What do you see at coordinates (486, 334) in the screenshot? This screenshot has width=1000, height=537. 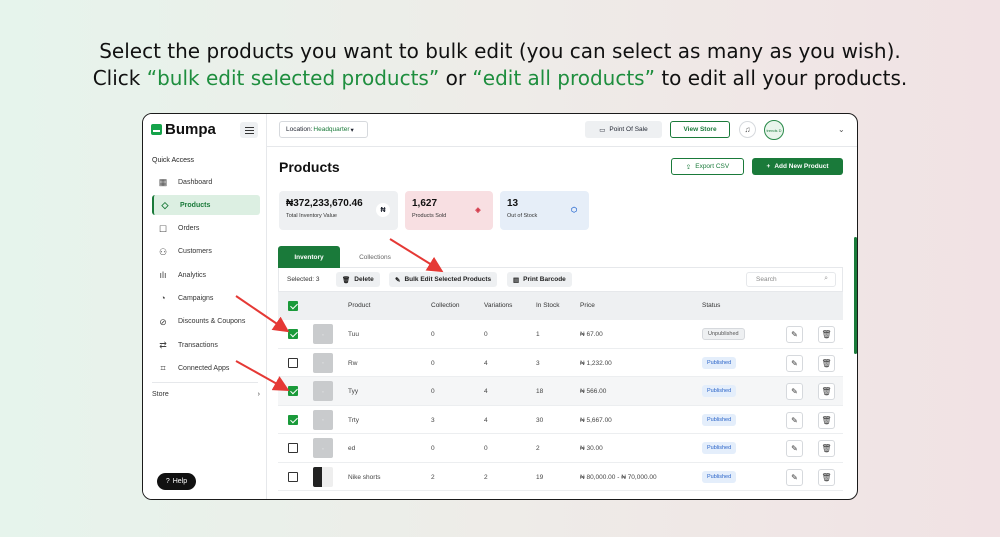 I see `variations-cell: 0` at bounding box center [486, 334].